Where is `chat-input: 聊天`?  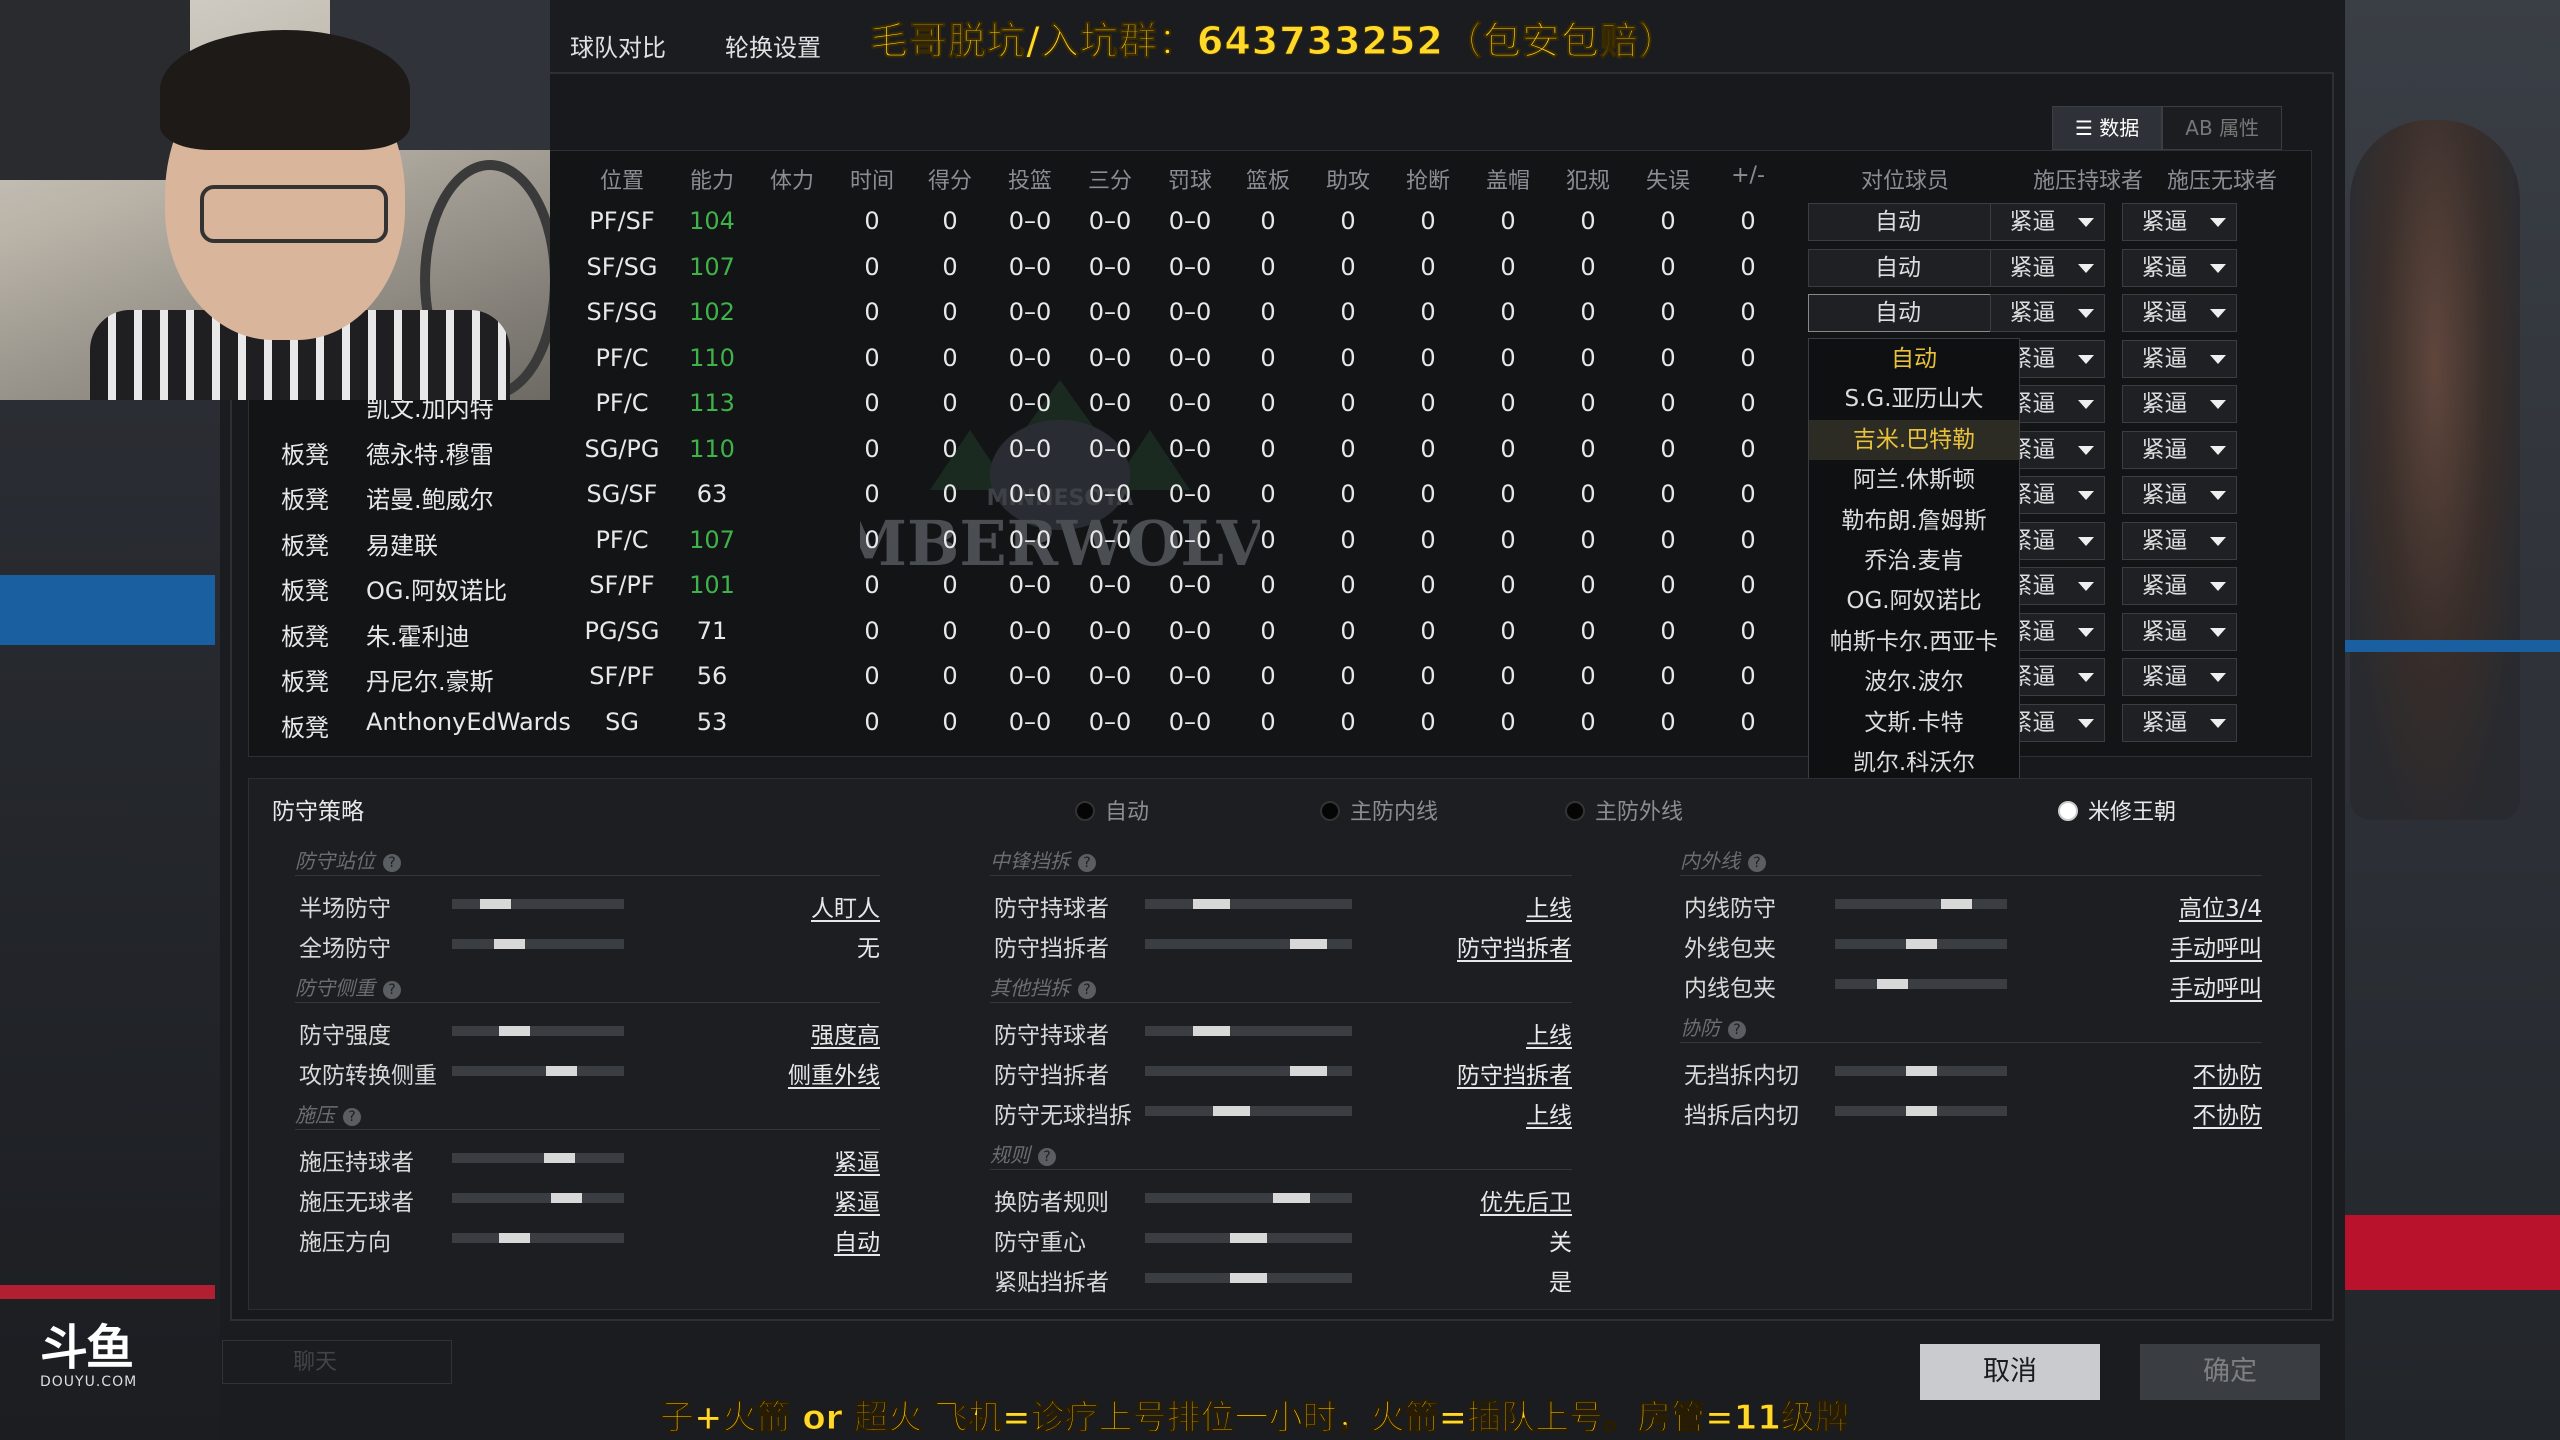 chat-input: 聊天 is located at coordinates (337, 1362).